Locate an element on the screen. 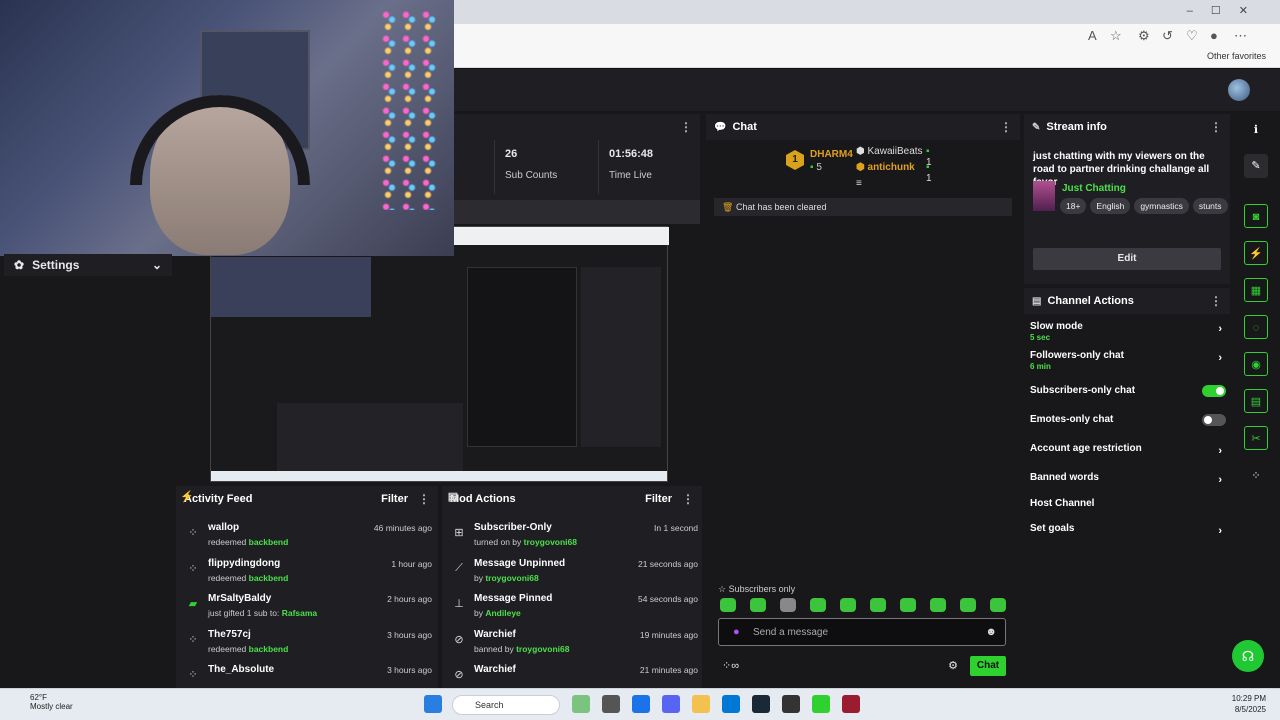 The height and width of the screenshot is (720, 1280). tool-icon: ✂ is located at coordinates (1256, 438).